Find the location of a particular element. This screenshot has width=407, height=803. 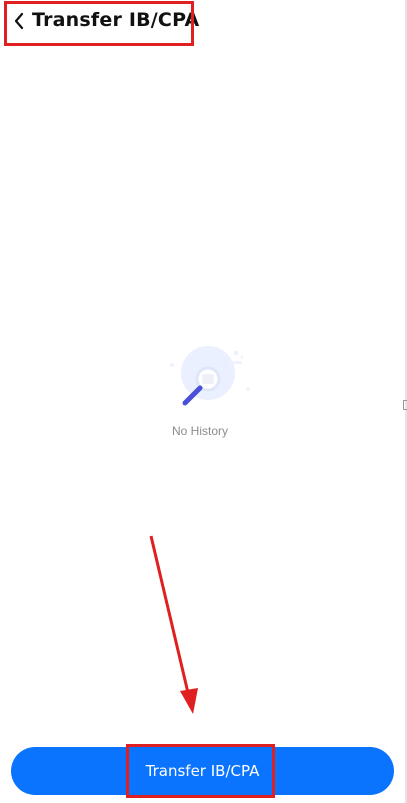

page-title: Transfer IB/CPA is located at coordinates (116, 20).